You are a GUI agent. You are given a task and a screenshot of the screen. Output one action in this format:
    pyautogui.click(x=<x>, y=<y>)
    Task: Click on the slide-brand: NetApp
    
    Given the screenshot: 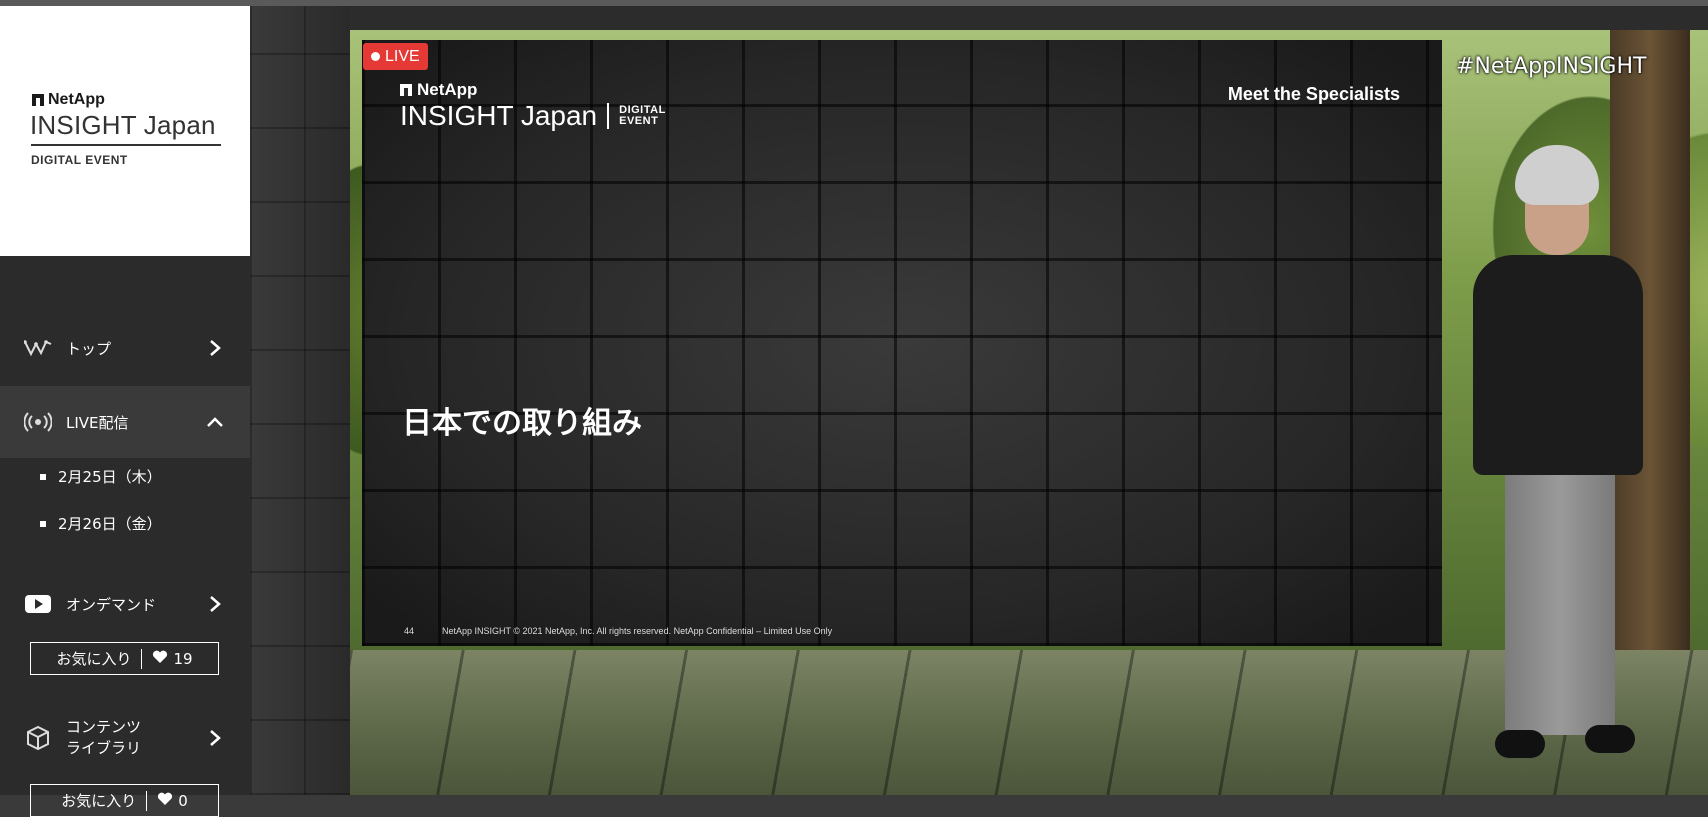 What is the action you would take?
    pyautogui.click(x=447, y=89)
    